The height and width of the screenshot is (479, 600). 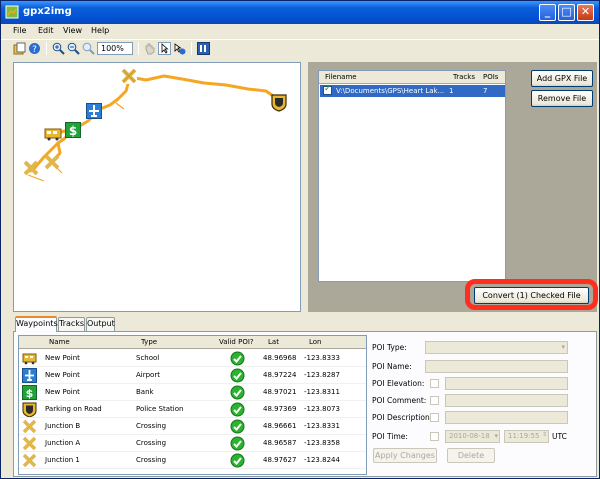 I want to click on airport-marker-icon, so click(x=94, y=111).